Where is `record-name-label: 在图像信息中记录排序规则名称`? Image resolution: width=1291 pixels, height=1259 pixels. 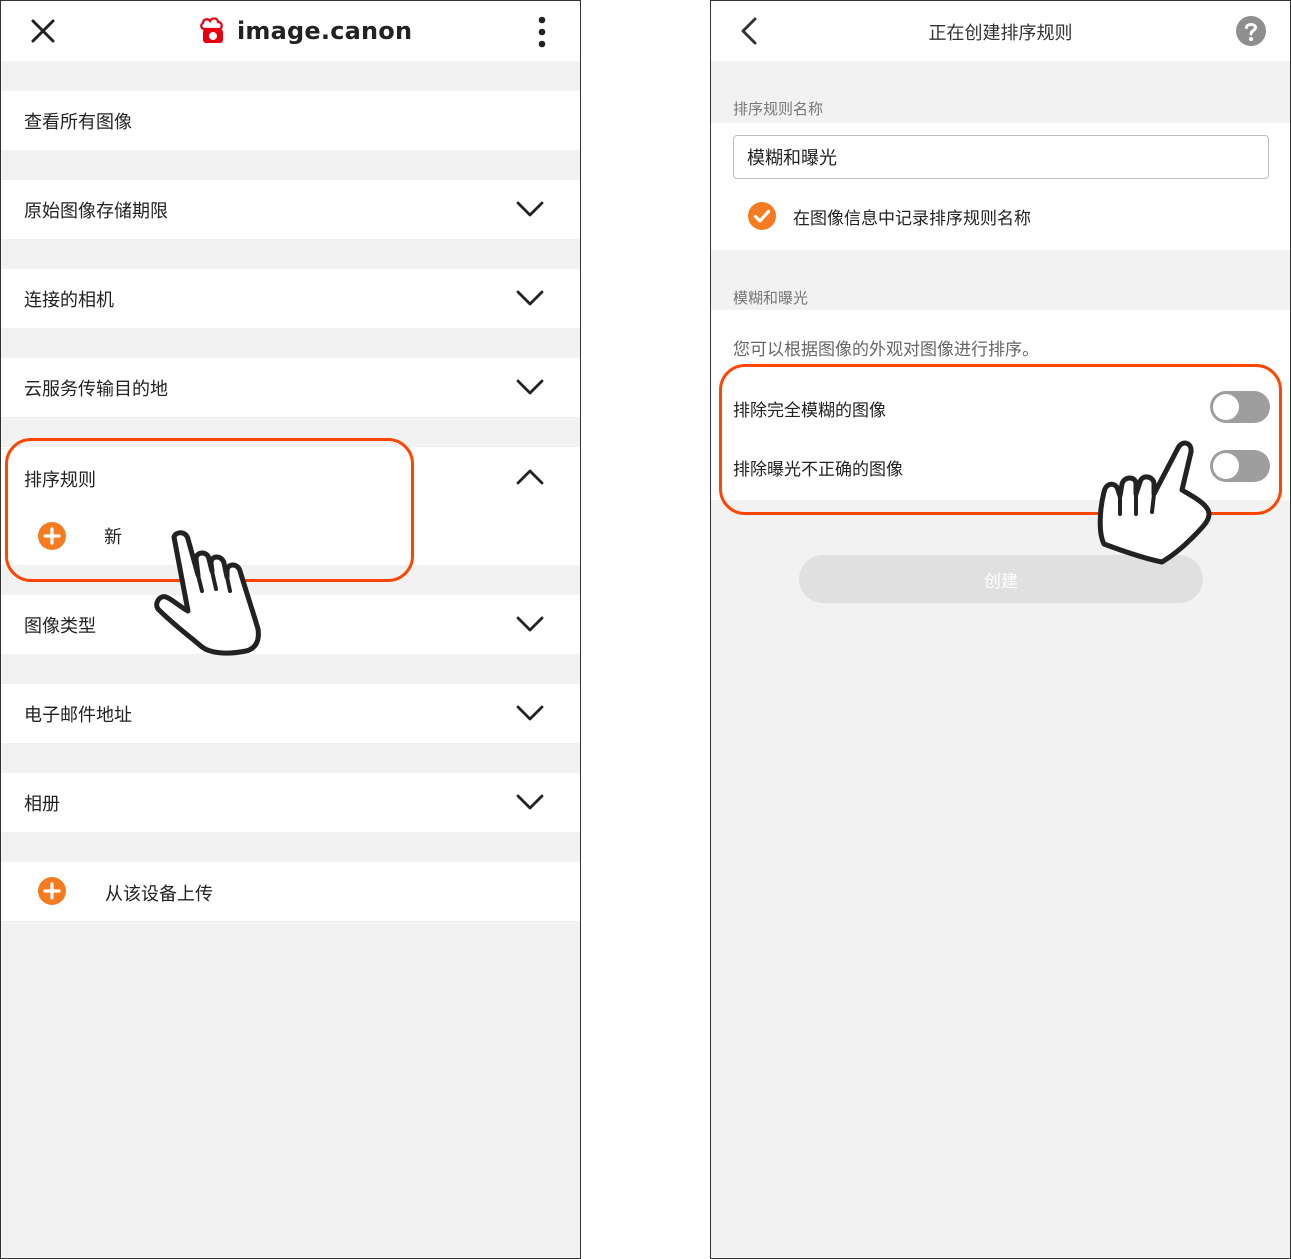 record-name-label: 在图像信息中记录排序规则名称 is located at coordinates (912, 218).